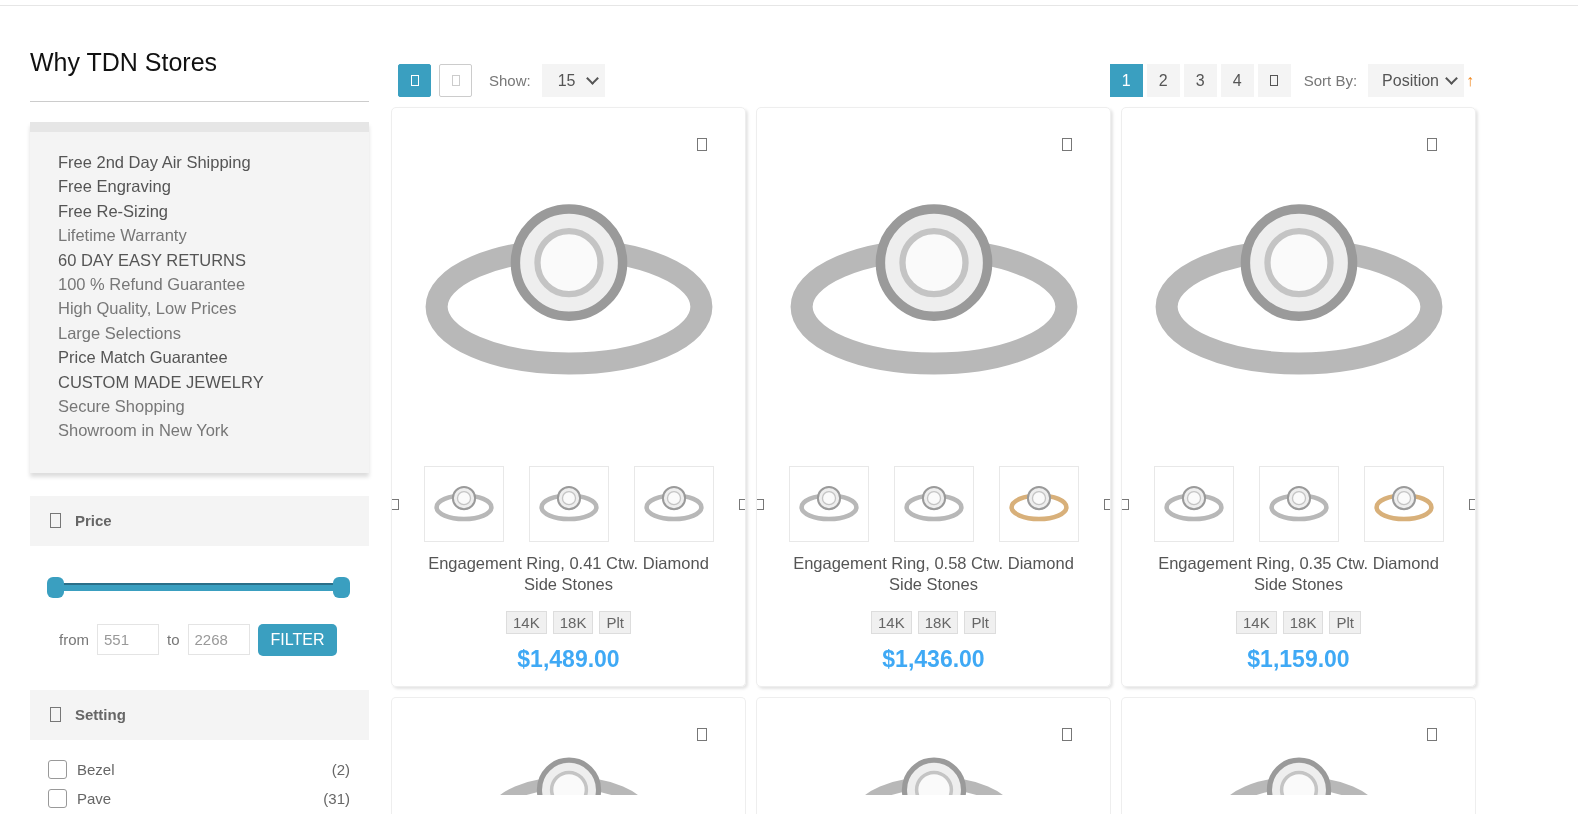 The width and height of the screenshot is (1578, 815). What do you see at coordinates (199, 520) in the screenshot?
I see `filter-header: Price` at bounding box center [199, 520].